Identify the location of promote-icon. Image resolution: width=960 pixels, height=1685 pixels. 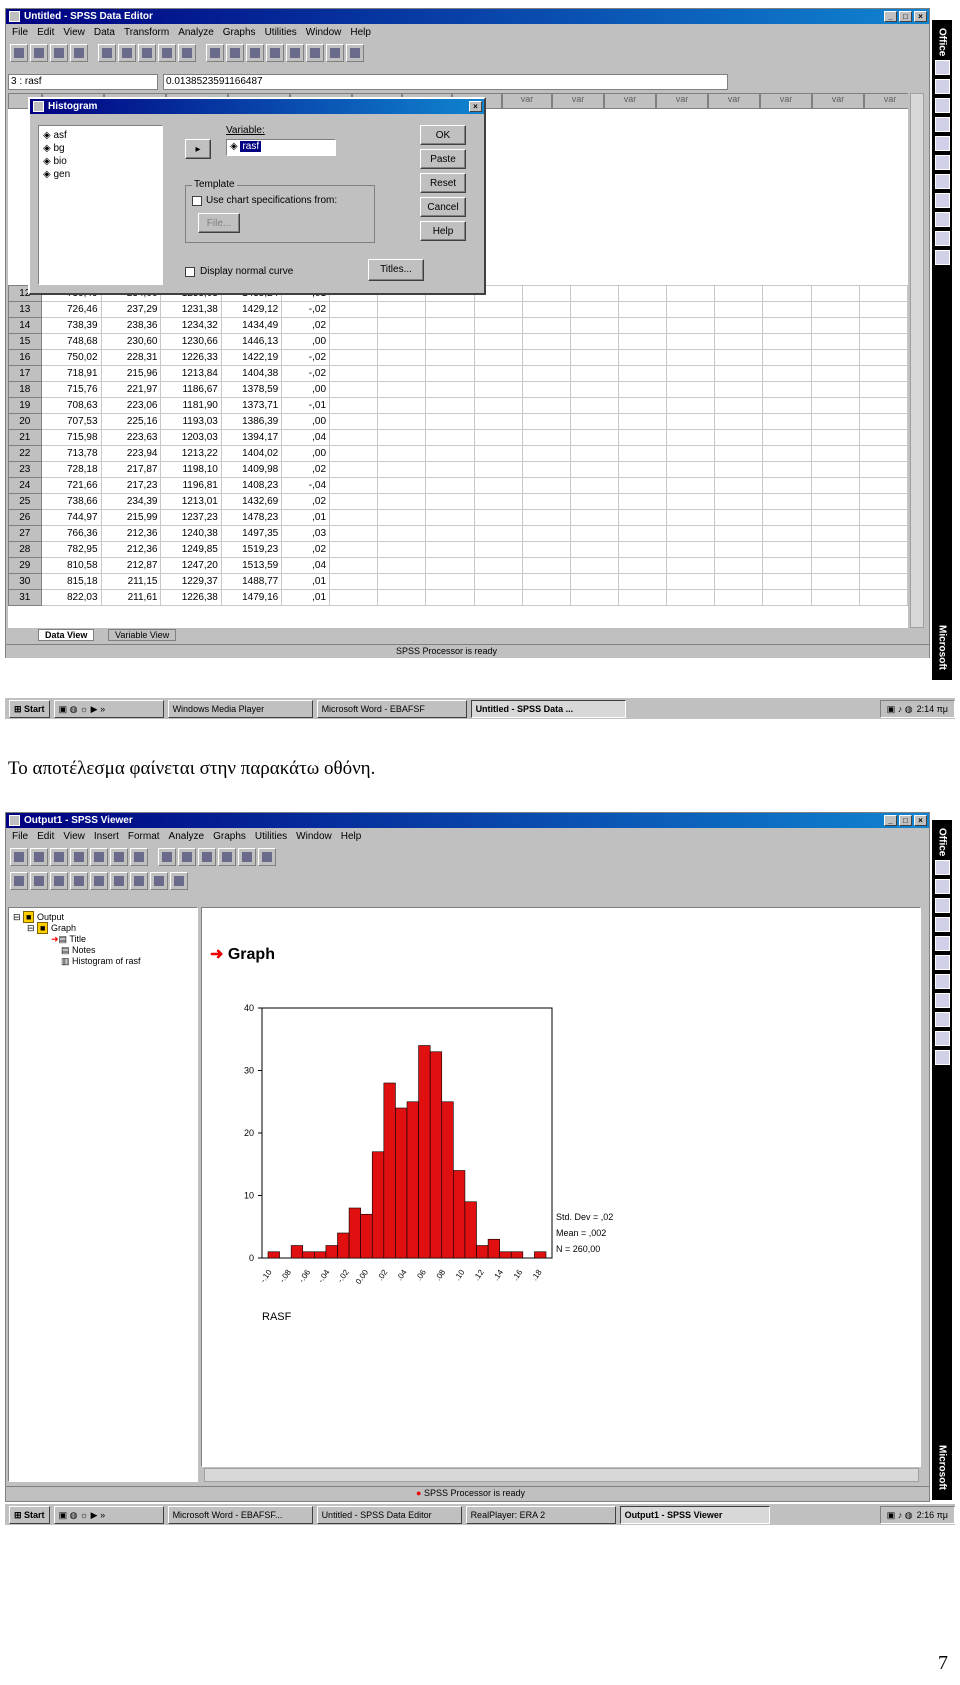
(19, 881).